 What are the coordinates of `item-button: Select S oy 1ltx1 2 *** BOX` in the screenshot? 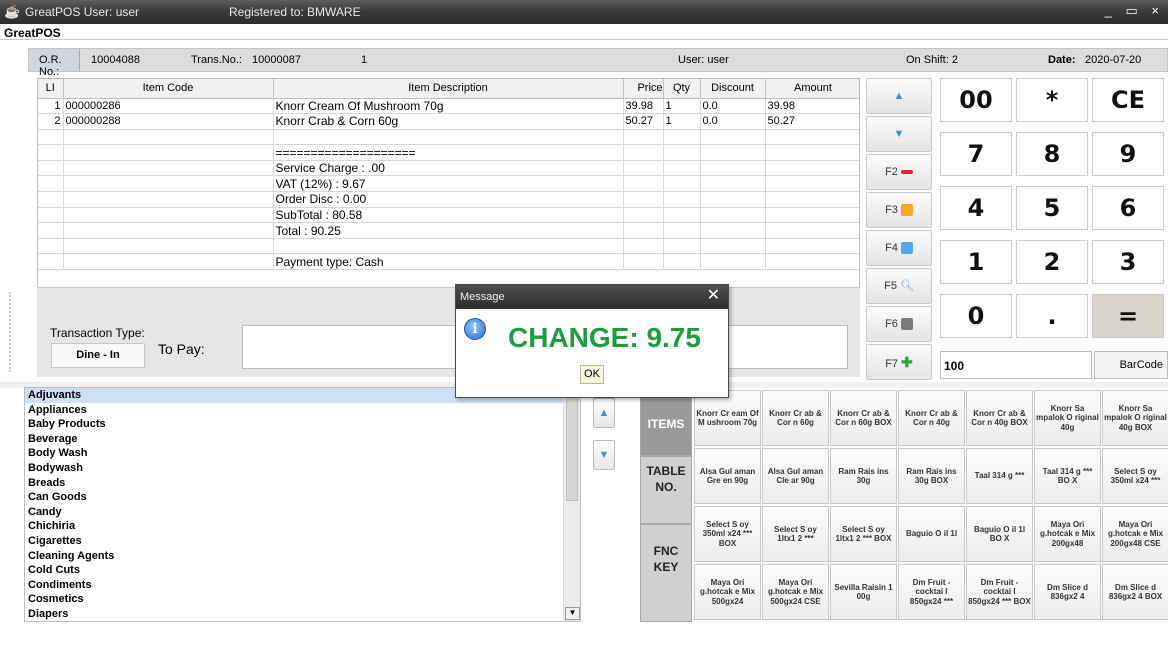 It's located at (863, 534).